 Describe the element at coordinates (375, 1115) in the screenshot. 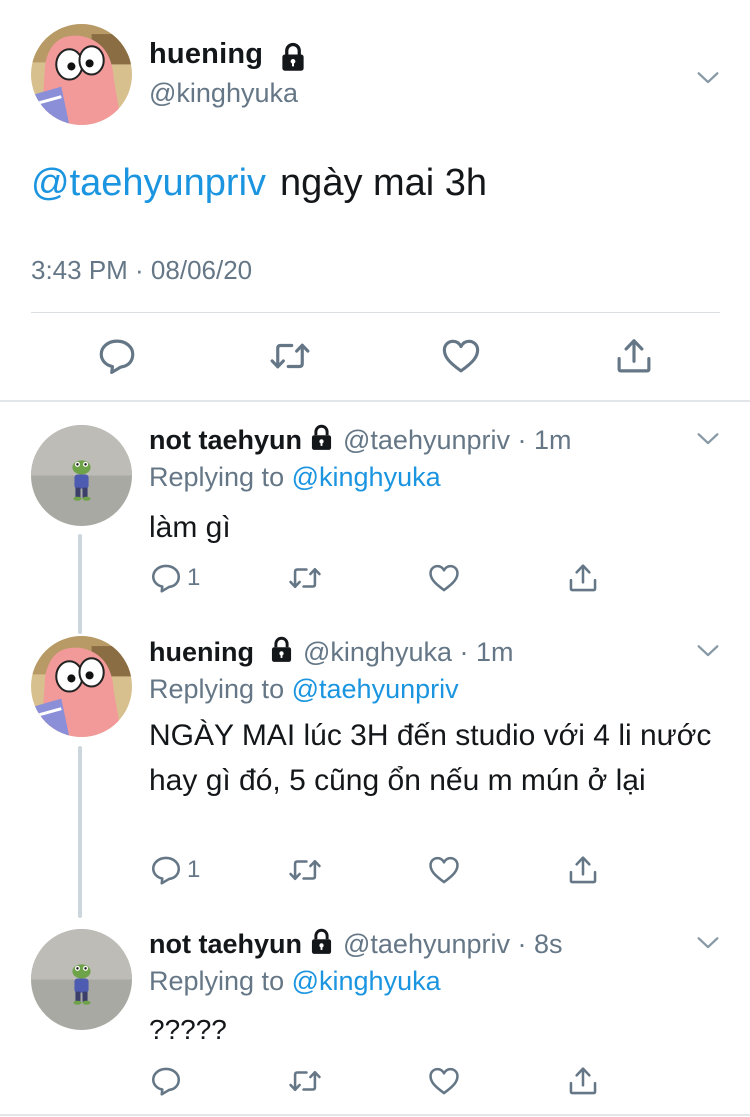

I see `bottom-divider` at that location.